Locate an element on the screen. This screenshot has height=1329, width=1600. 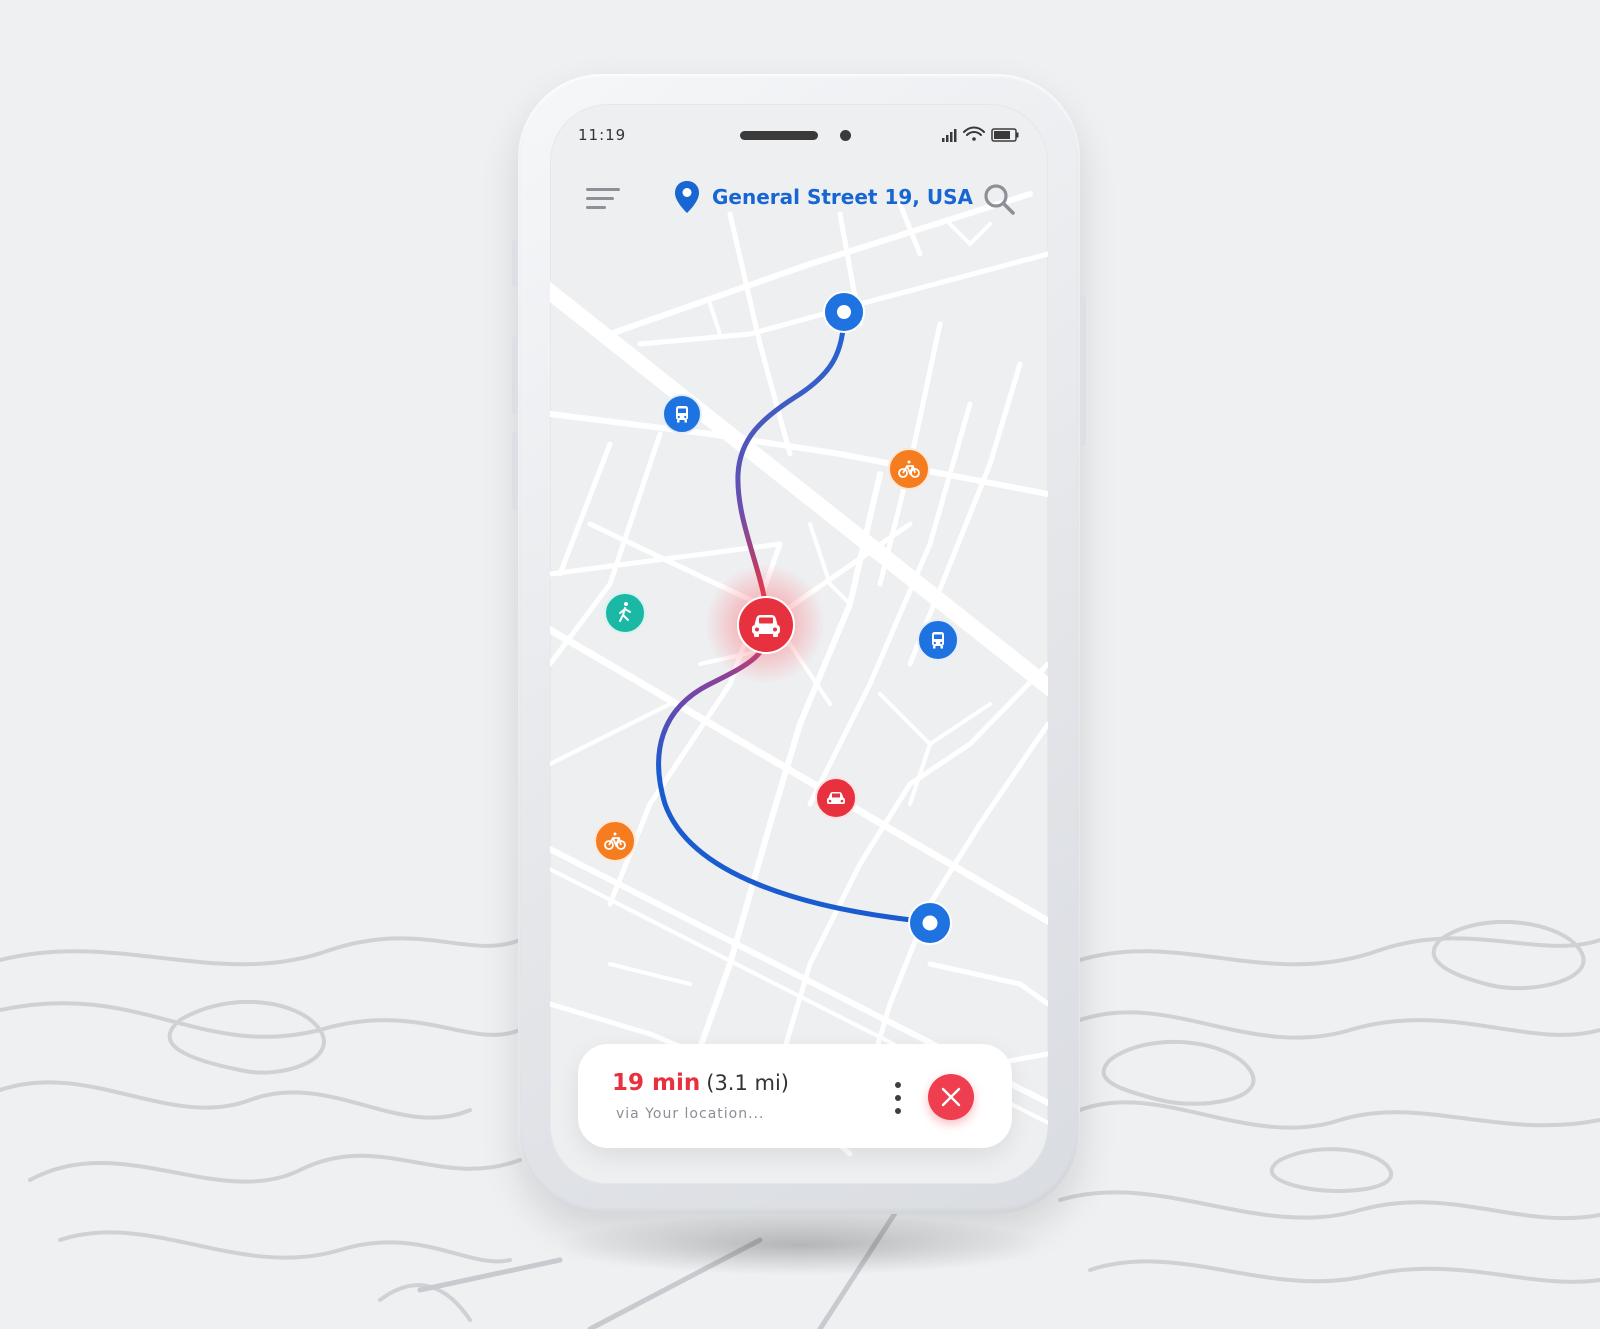
volume-up-button is located at coordinates (515, 263).